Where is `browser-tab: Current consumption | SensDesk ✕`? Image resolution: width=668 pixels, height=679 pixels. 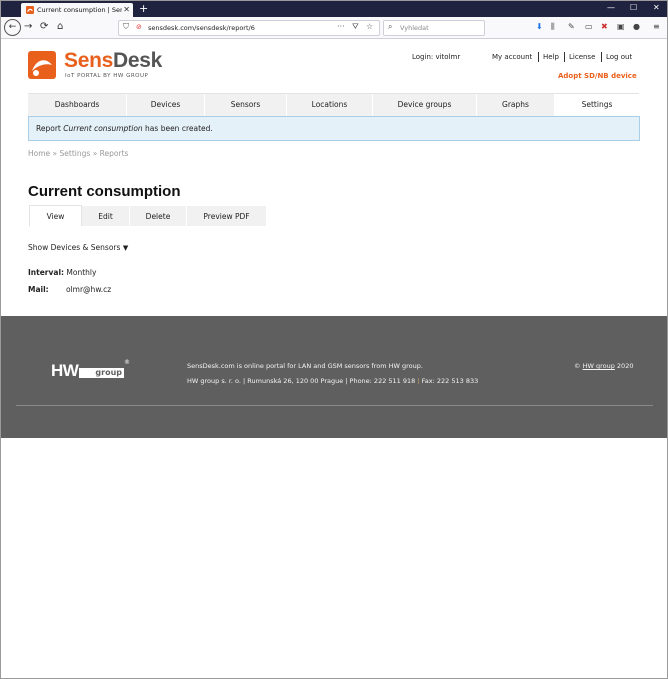 browser-tab: Current consumption | SensDesk ✕ is located at coordinates (77, 10).